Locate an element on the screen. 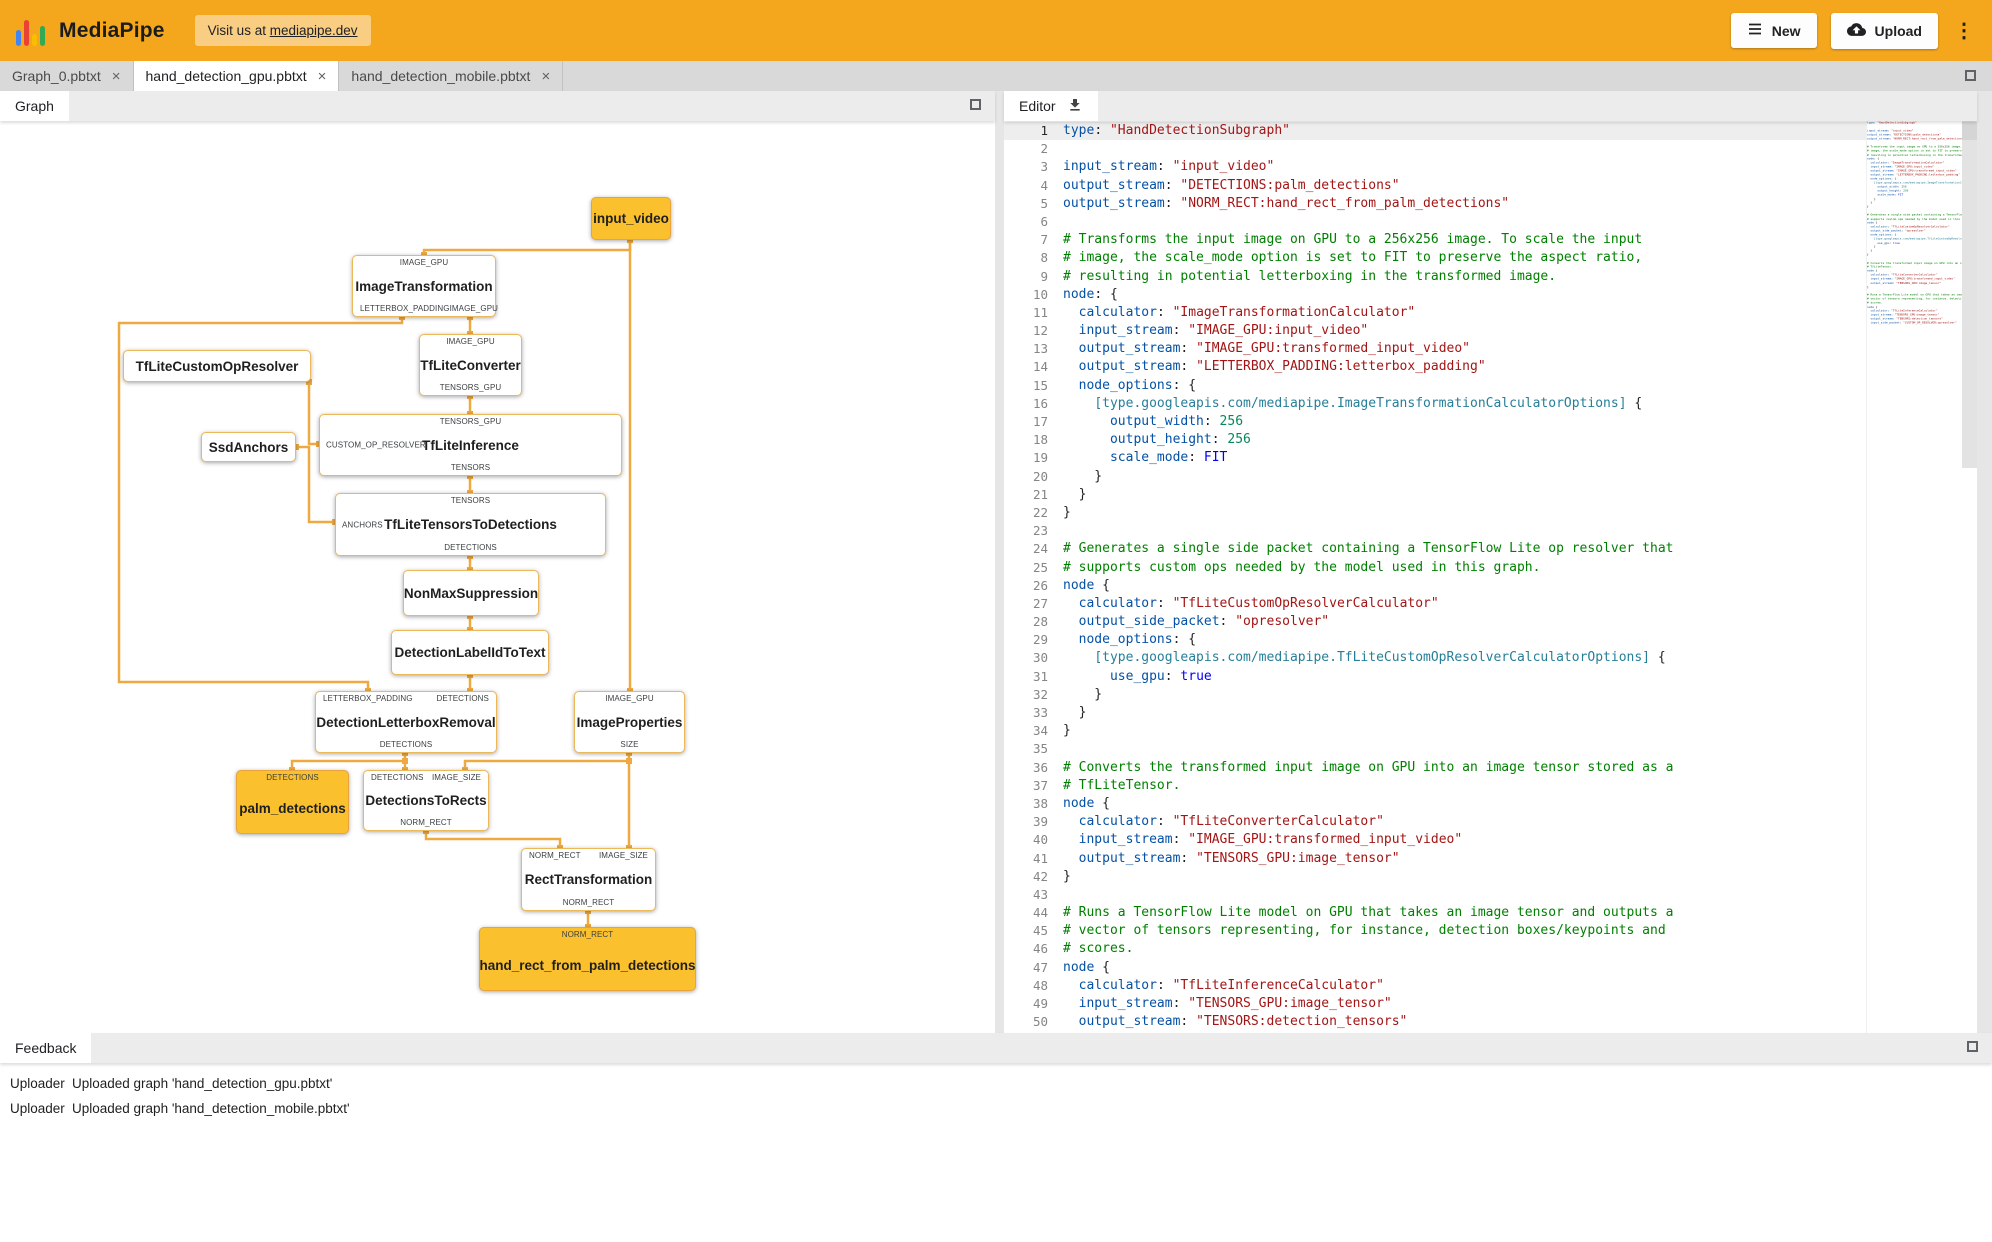 The height and width of the screenshot is (1242, 1992). code-line: 37 # TfLiteTensor. is located at coordinates (1490, 786).